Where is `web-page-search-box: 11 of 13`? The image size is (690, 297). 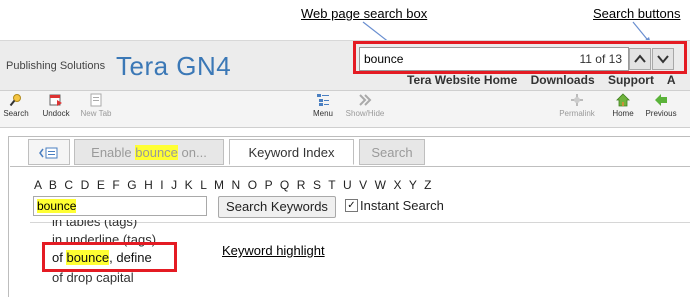
web-page-search-box: 11 of 13 is located at coordinates (494, 59).